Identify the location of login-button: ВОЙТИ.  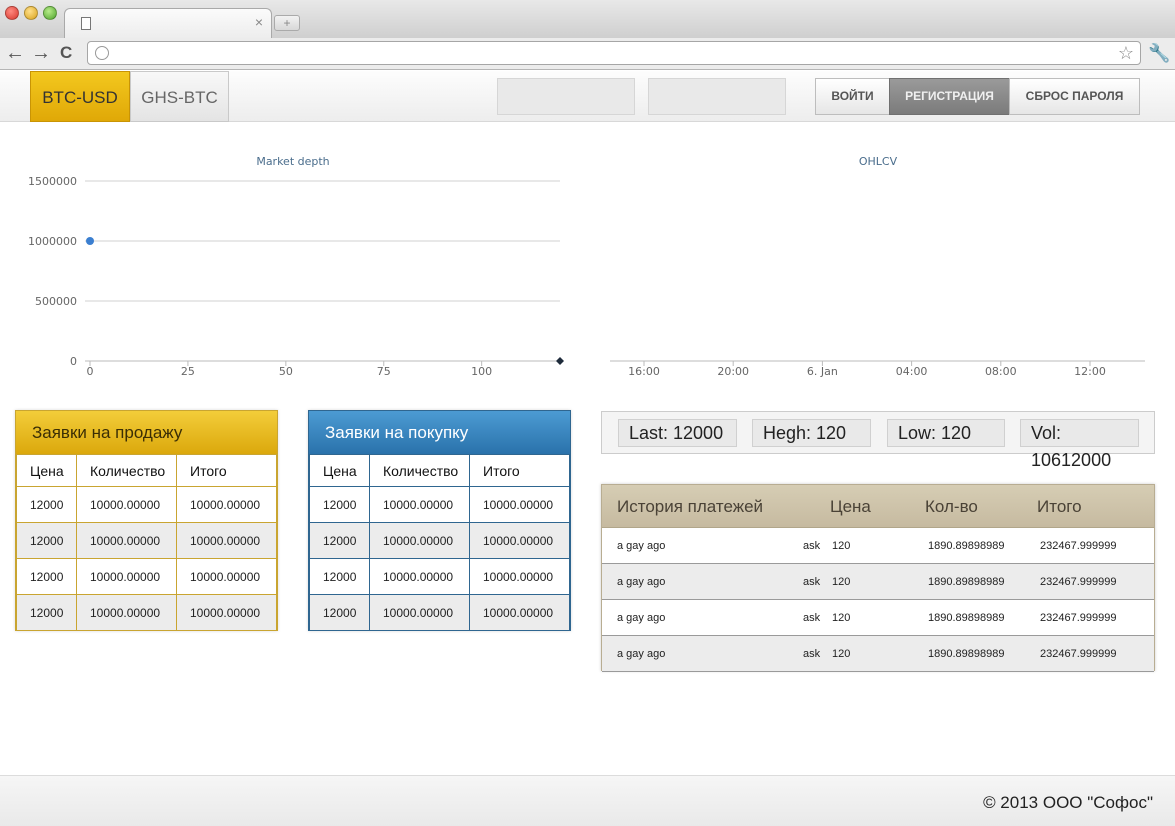
(852, 96).